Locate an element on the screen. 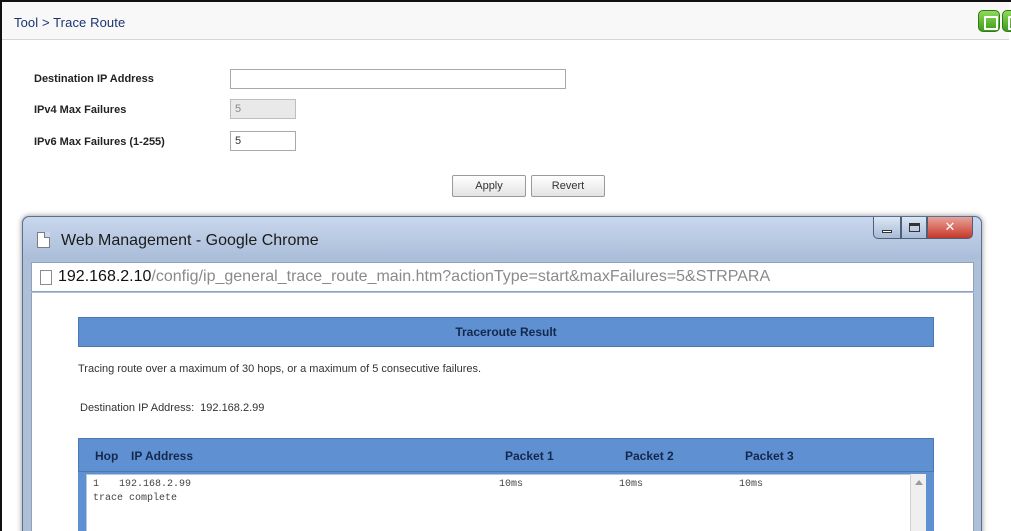  row-packet-1: 10ms is located at coordinates (511, 484).